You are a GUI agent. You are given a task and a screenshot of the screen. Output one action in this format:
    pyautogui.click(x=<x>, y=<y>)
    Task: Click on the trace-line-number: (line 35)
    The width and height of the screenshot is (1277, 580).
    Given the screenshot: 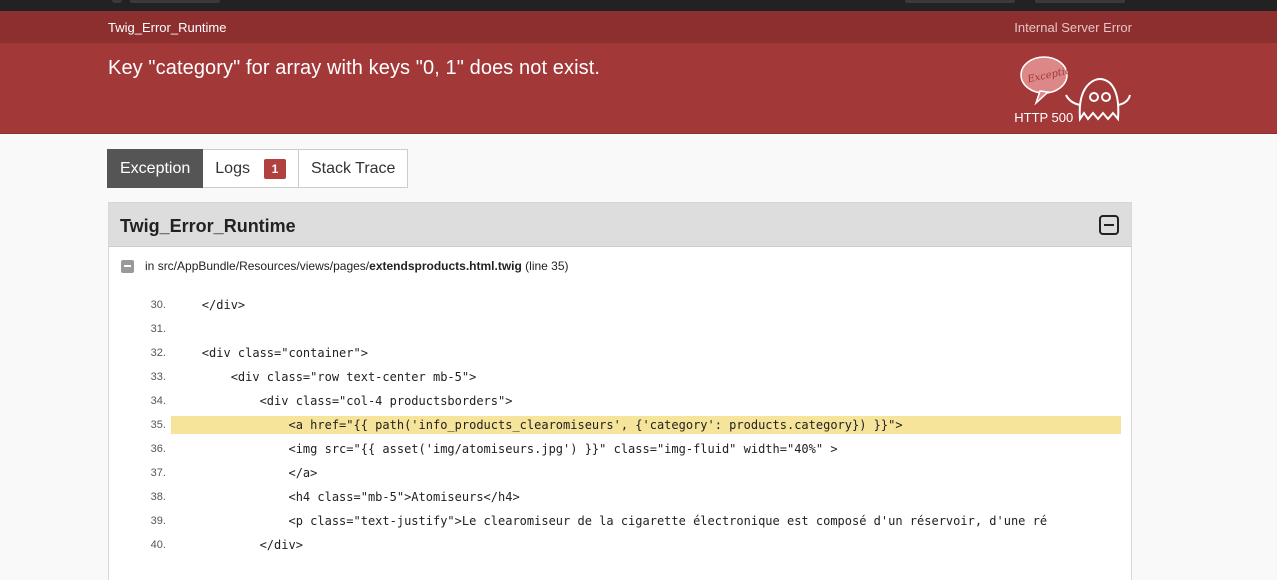 What is the action you would take?
    pyautogui.click(x=545, y=266)
    